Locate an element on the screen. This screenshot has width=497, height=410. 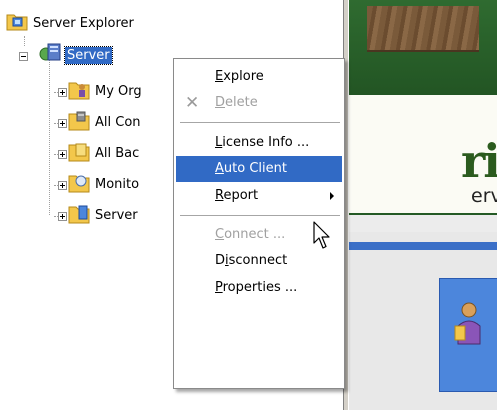
menu-item-label: Disconnect is located at coordinates (251, 260).